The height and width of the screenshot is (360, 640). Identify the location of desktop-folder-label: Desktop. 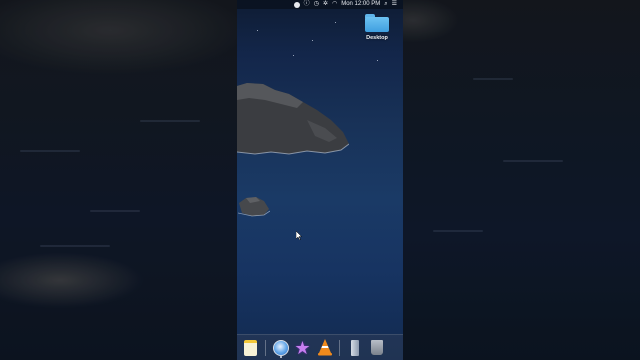
(377, 38).